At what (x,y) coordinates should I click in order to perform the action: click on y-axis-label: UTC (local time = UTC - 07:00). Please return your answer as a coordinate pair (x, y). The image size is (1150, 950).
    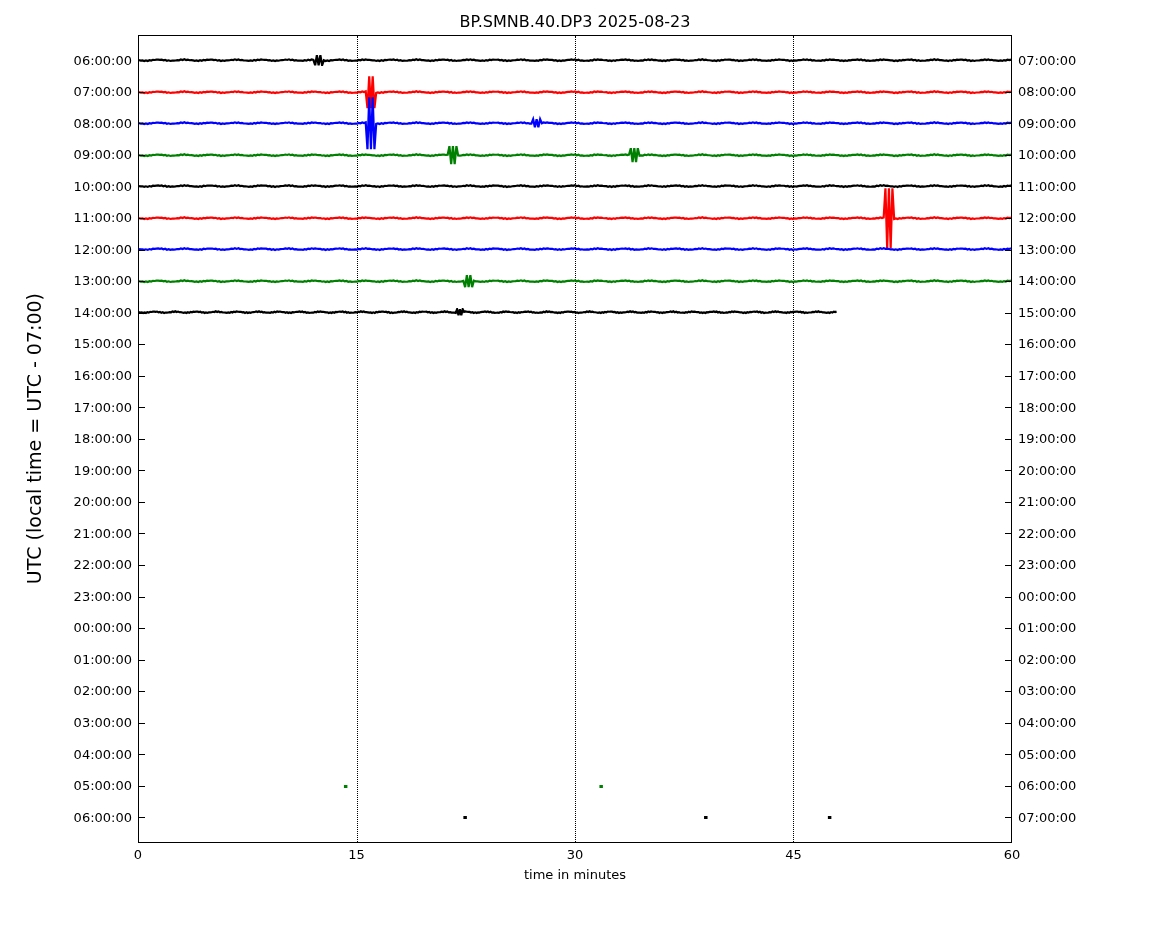
    Looking at the image, I should click on (34, 439).